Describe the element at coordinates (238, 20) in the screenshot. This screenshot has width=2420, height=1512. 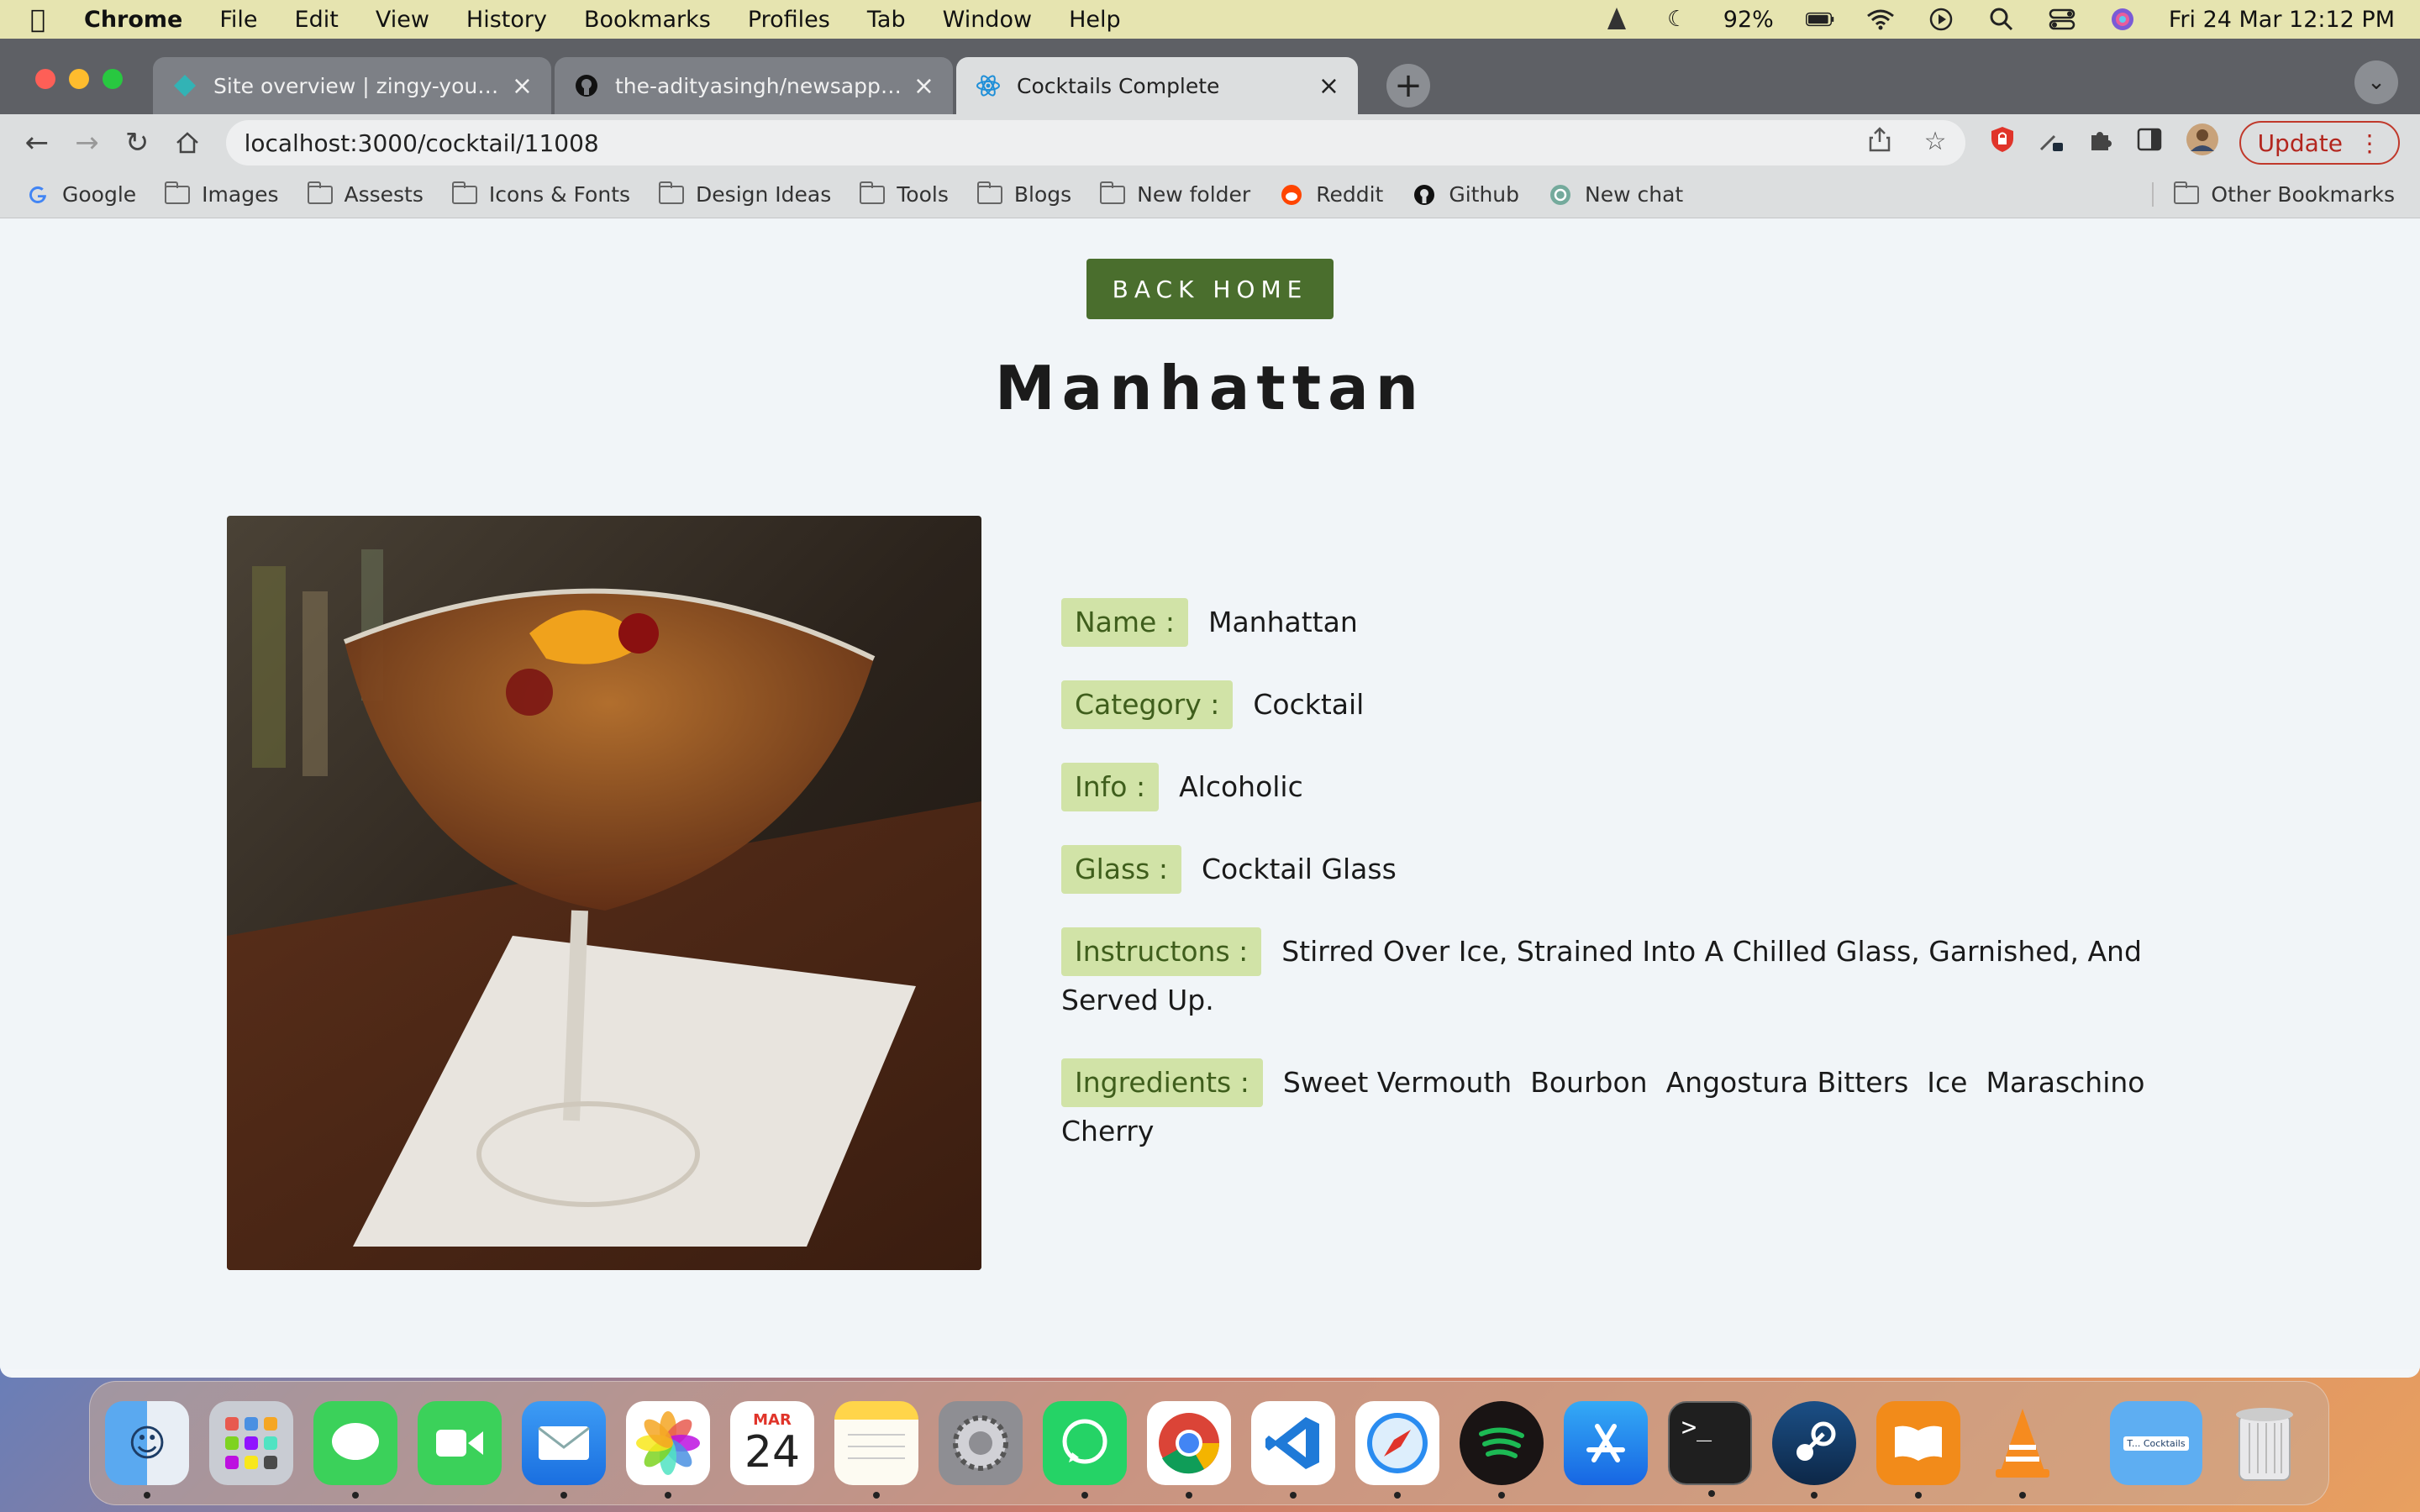
I see `menu-file: File` at that location.